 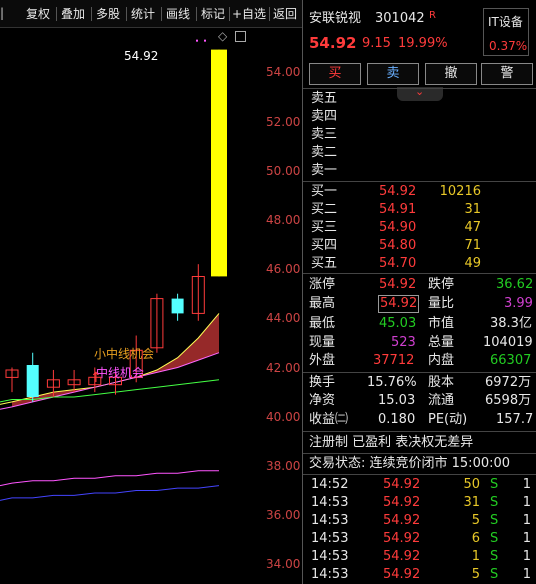 What do you see at coordinates (441, 382) in the screenshot?
I see `share-capital-label: 股本` at bounding box center [441, 382].